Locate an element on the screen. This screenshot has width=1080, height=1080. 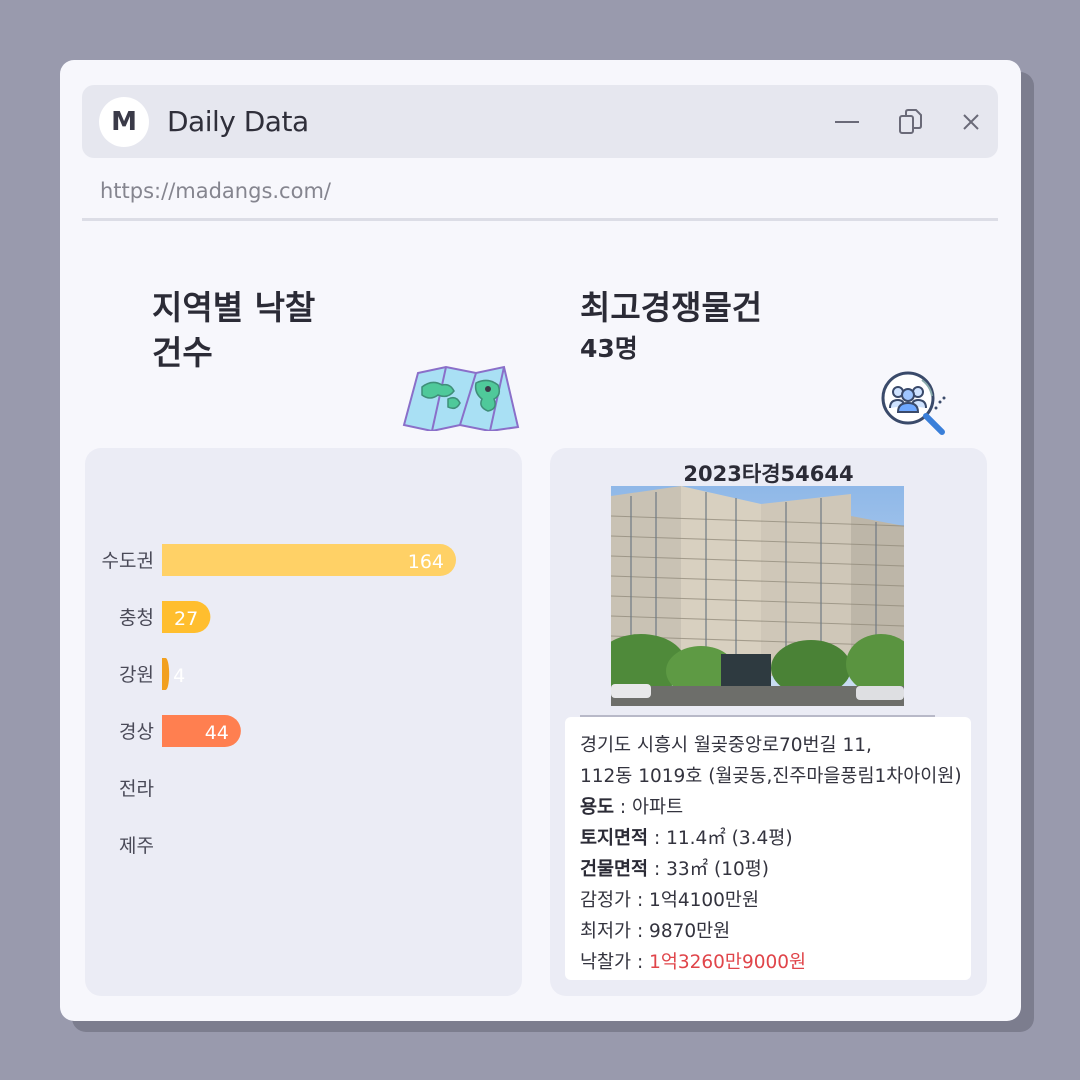
restore-button is located at coordinates (911, 122).